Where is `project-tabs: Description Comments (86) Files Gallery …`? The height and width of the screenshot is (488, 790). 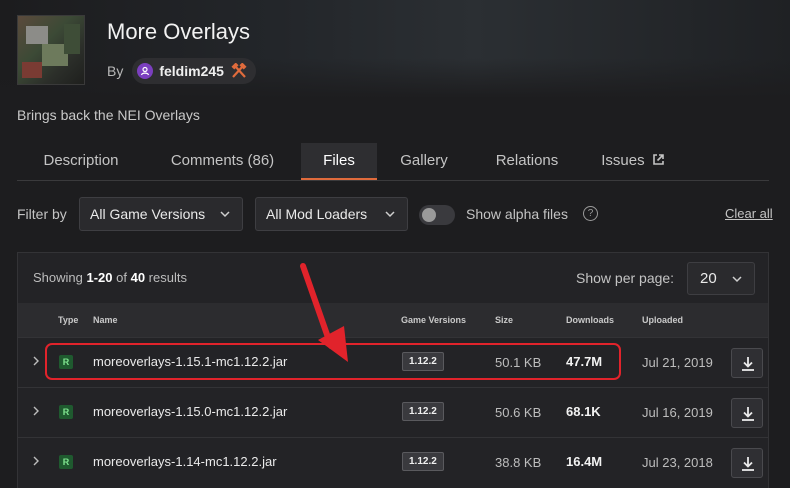 project-tabs: Description Comments (86) Files Gallery … is located at coordinates (393, 162).